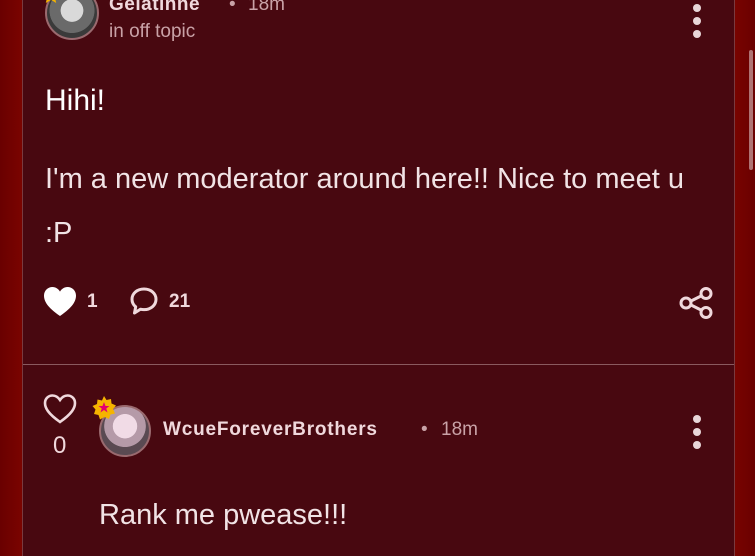 The height and width of the screenshot is (556, 755). What do you see at coordinates (92, 301) in the screenshot?
I see `like-count: 1` at bounding box center [92, 301].